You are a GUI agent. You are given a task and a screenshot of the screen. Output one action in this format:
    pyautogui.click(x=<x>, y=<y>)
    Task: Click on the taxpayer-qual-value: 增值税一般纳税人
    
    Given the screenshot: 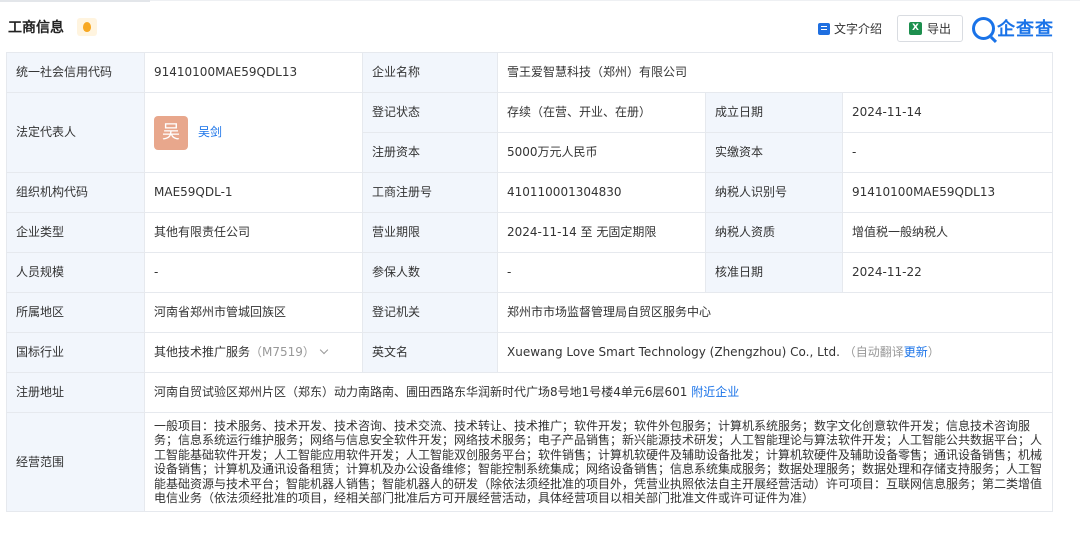 What is the action you would take?
    pyautogui.click(x=947, y=232)
    